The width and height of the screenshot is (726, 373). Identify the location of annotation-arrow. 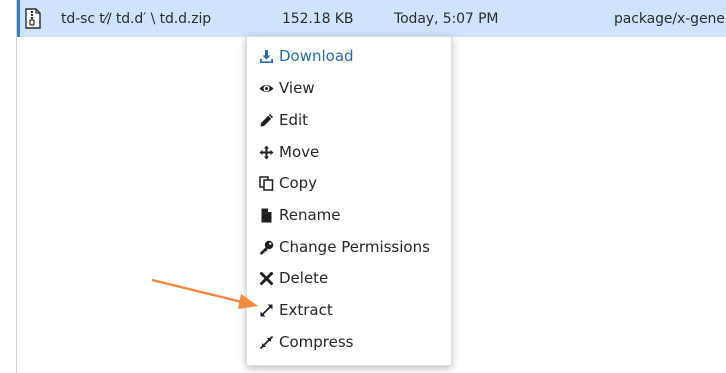
(204, 293).